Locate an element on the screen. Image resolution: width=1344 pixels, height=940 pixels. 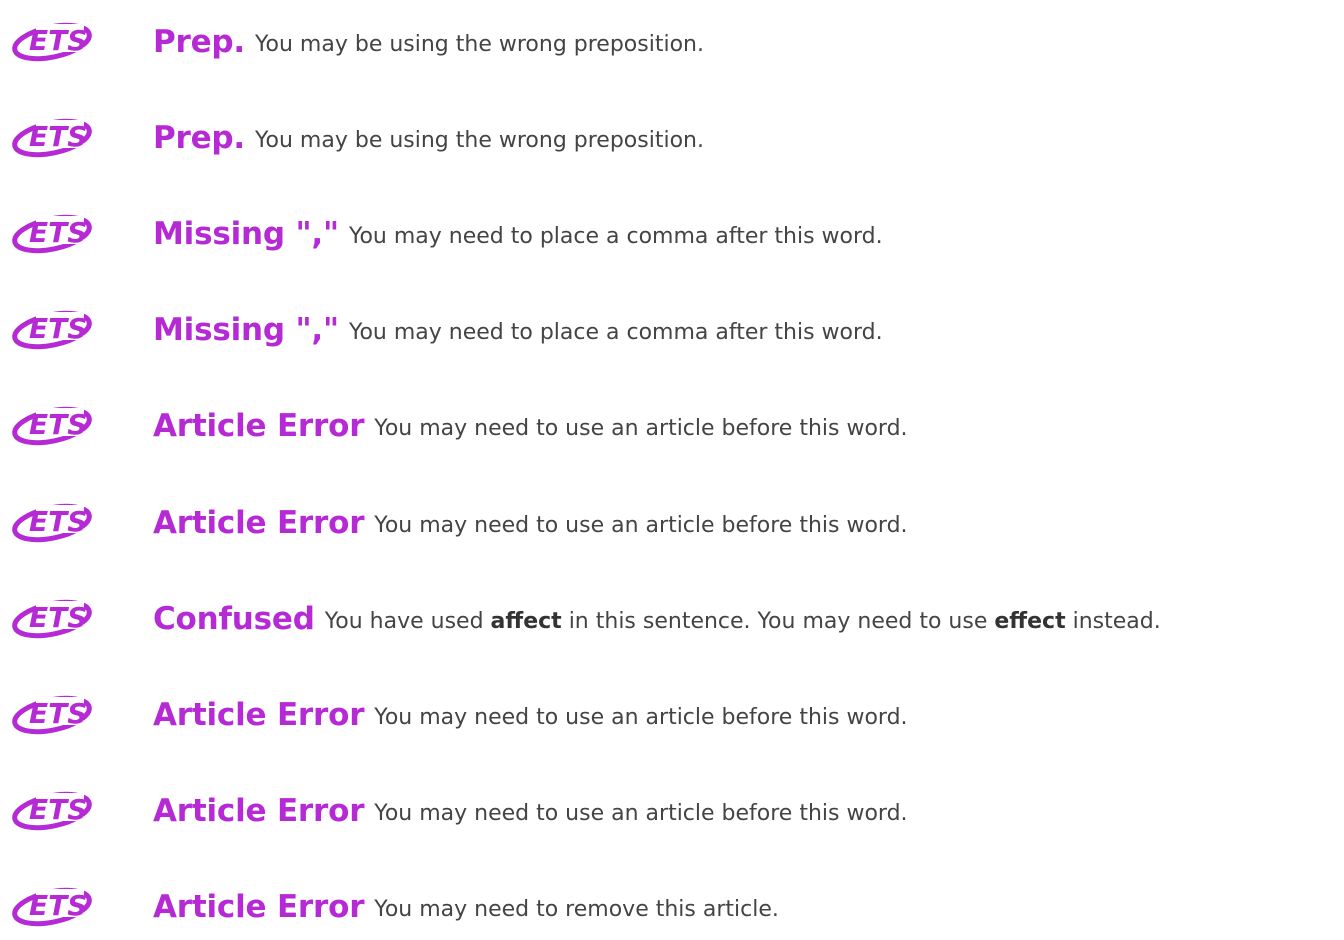
suggested-word: effect is located at coordinates (1030, 621).